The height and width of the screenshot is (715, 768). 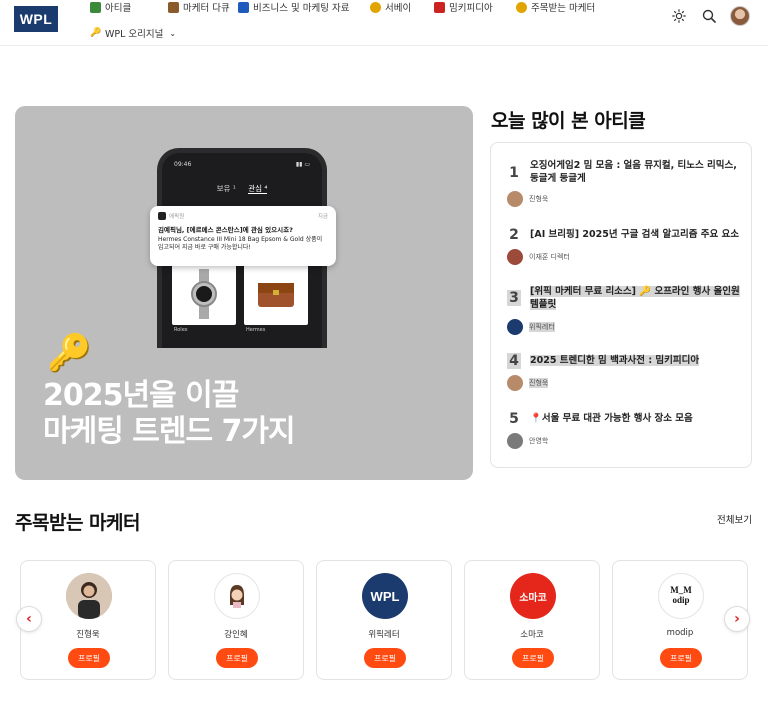 I want to click on hero-title: 2025년을 이끌 마케팅 트렌드 7가지, so click(x=169, y=414).